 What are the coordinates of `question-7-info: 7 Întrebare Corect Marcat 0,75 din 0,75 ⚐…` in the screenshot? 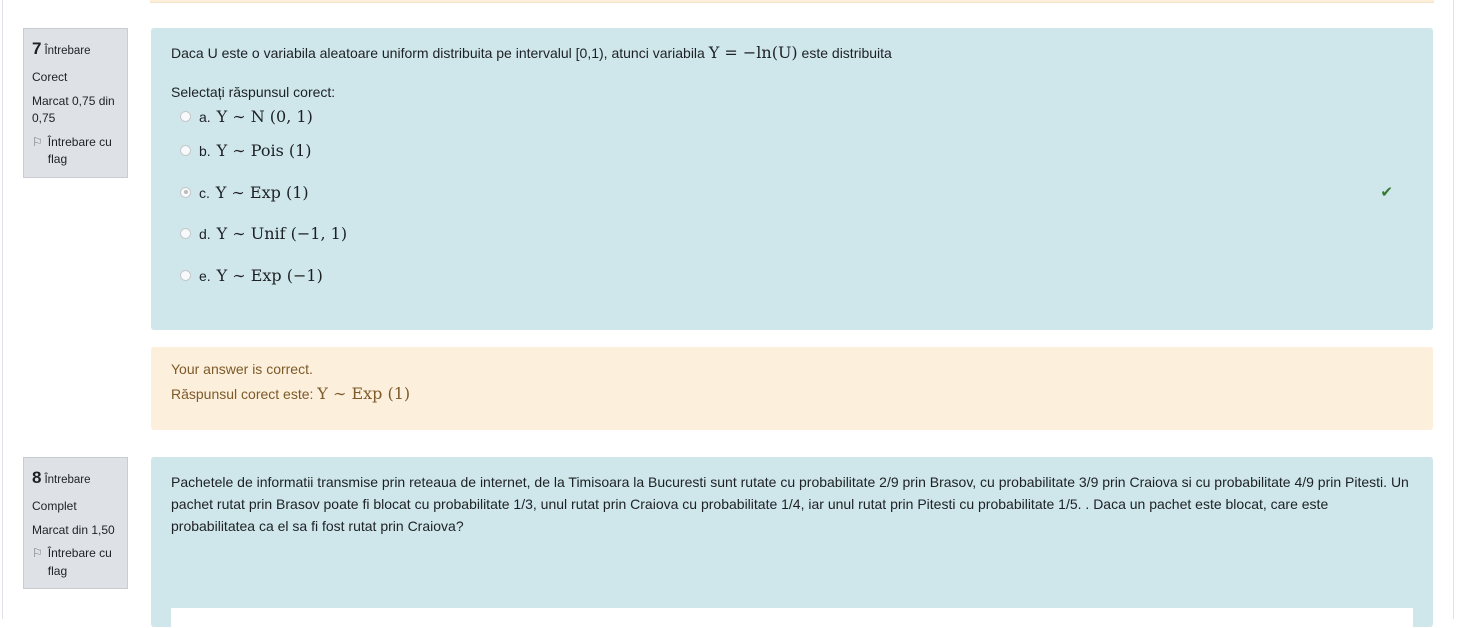 It's located at (75, 103).